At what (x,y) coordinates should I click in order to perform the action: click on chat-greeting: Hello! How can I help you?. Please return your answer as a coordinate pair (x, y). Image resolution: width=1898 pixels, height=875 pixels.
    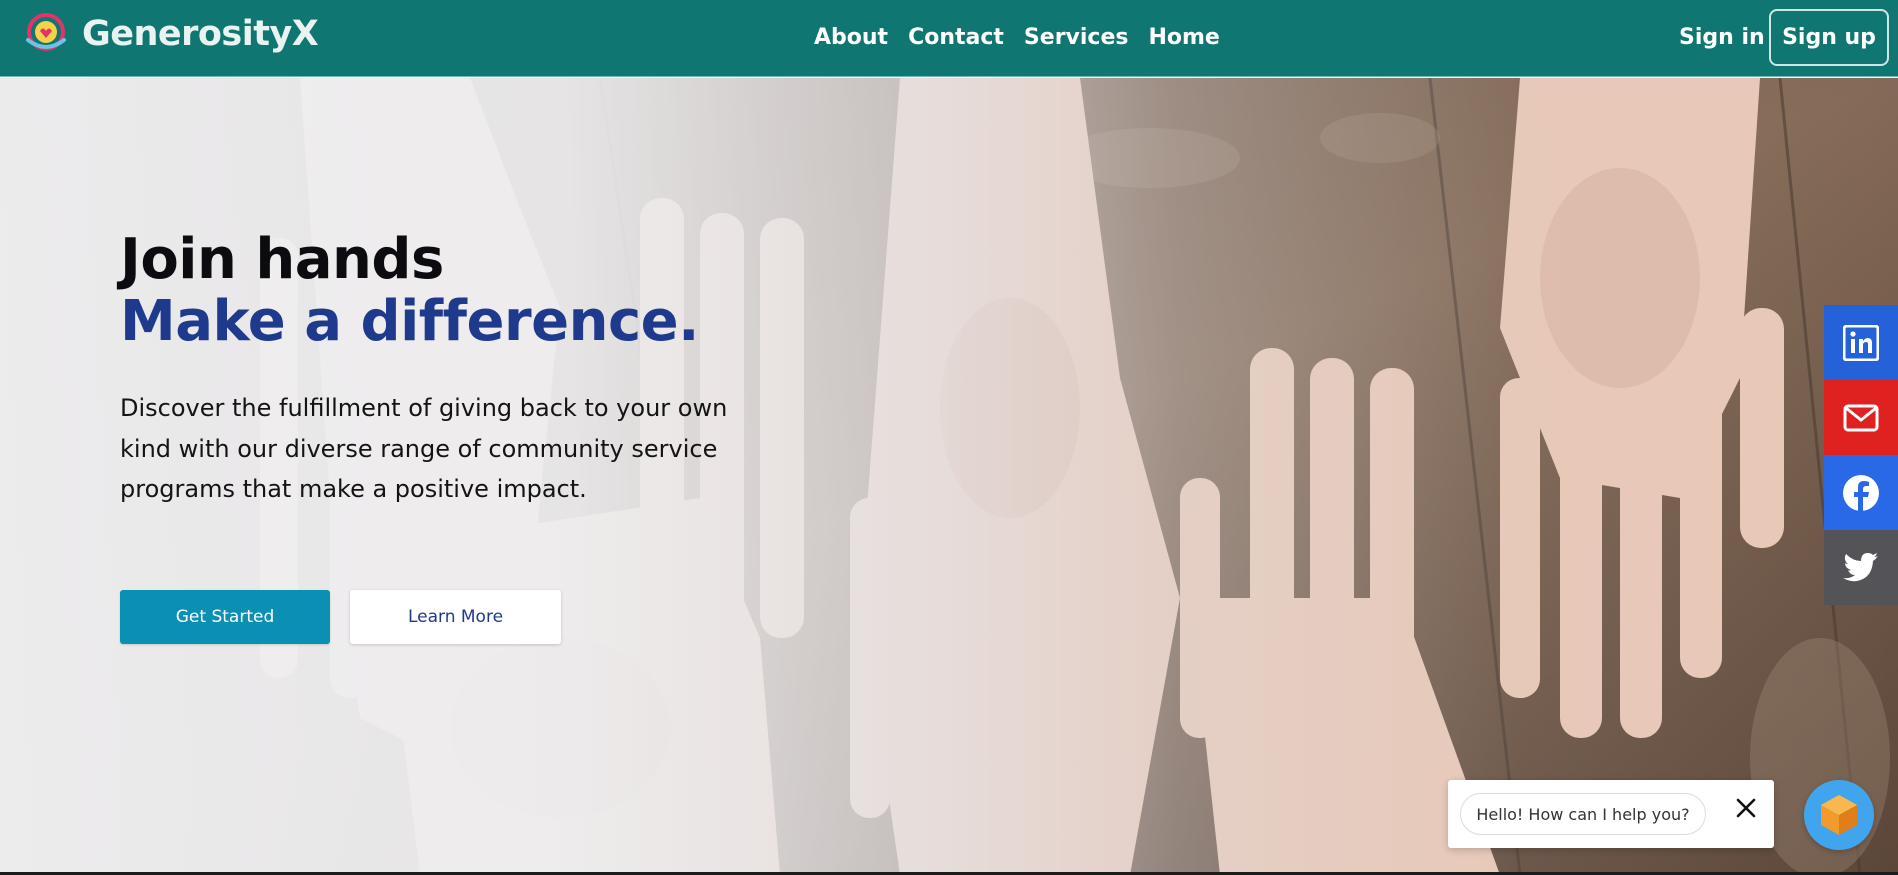
    Looking at the image, I should click on (1583, 814).